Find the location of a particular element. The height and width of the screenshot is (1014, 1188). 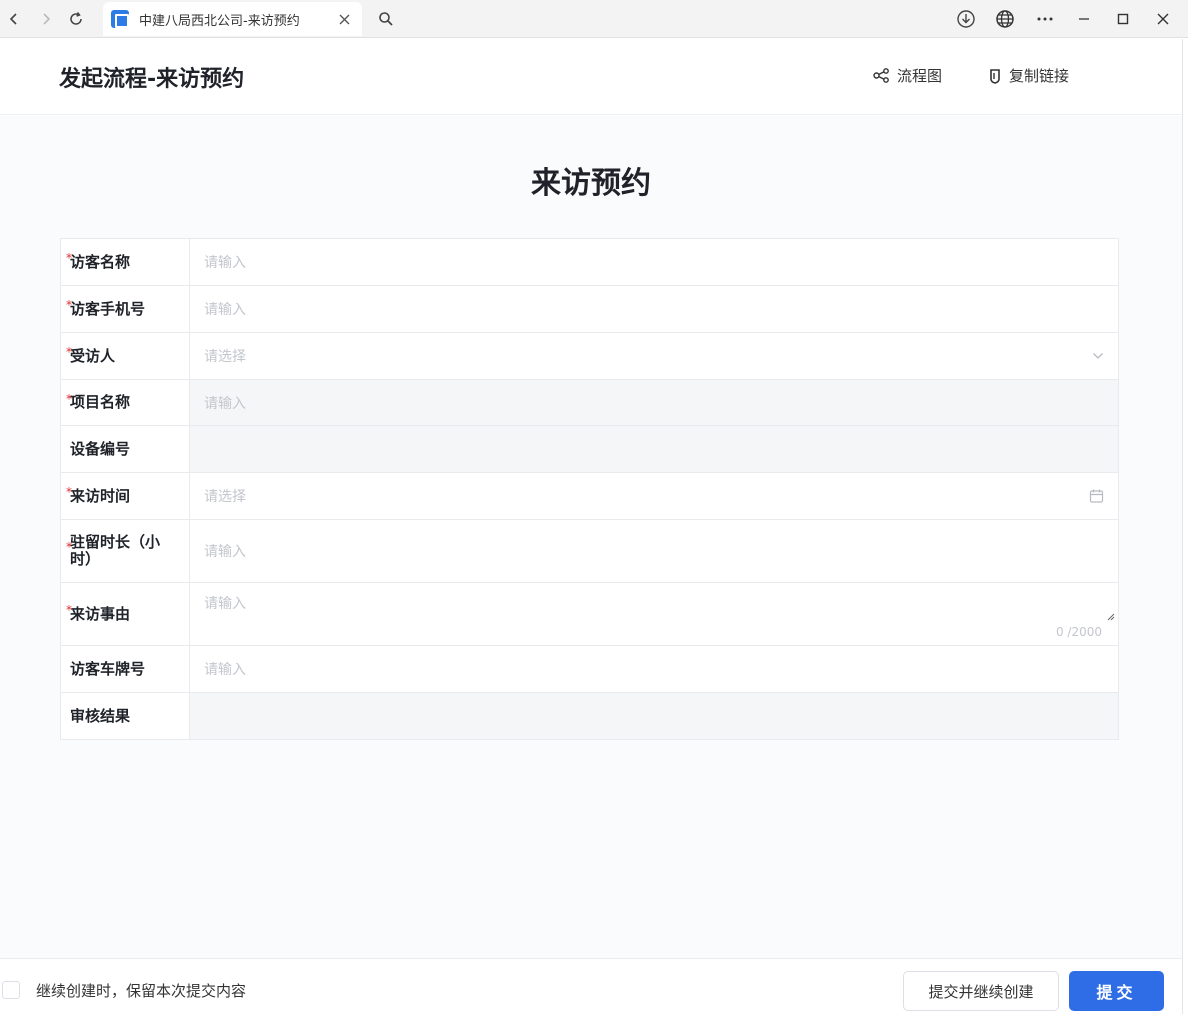

field-label: 驻留时长（小时） is located at coordinates (125, 551).